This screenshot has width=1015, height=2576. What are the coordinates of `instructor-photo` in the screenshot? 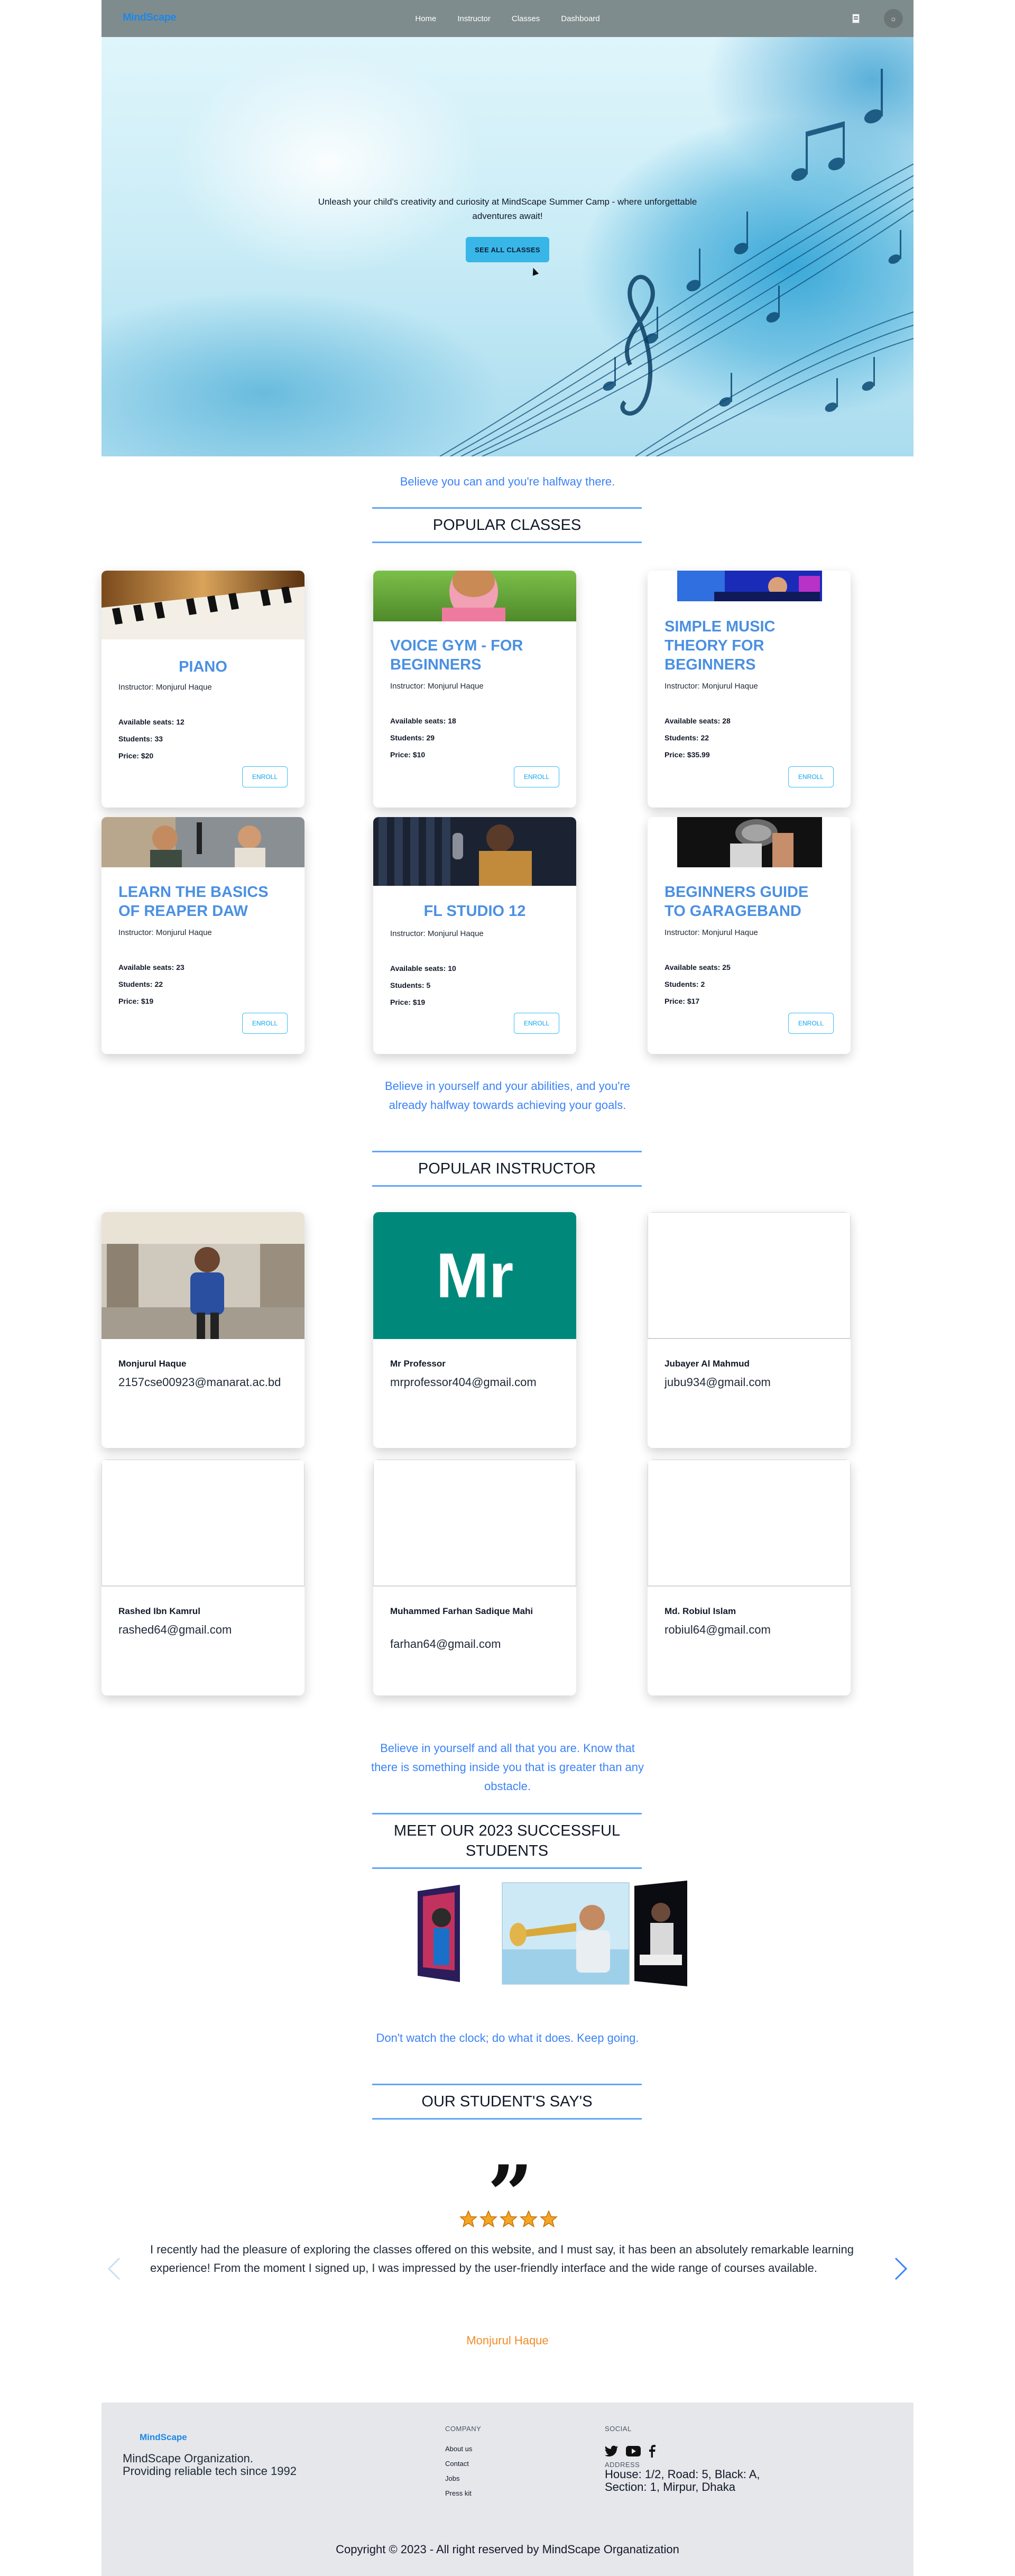 It's located at (203, 1275).